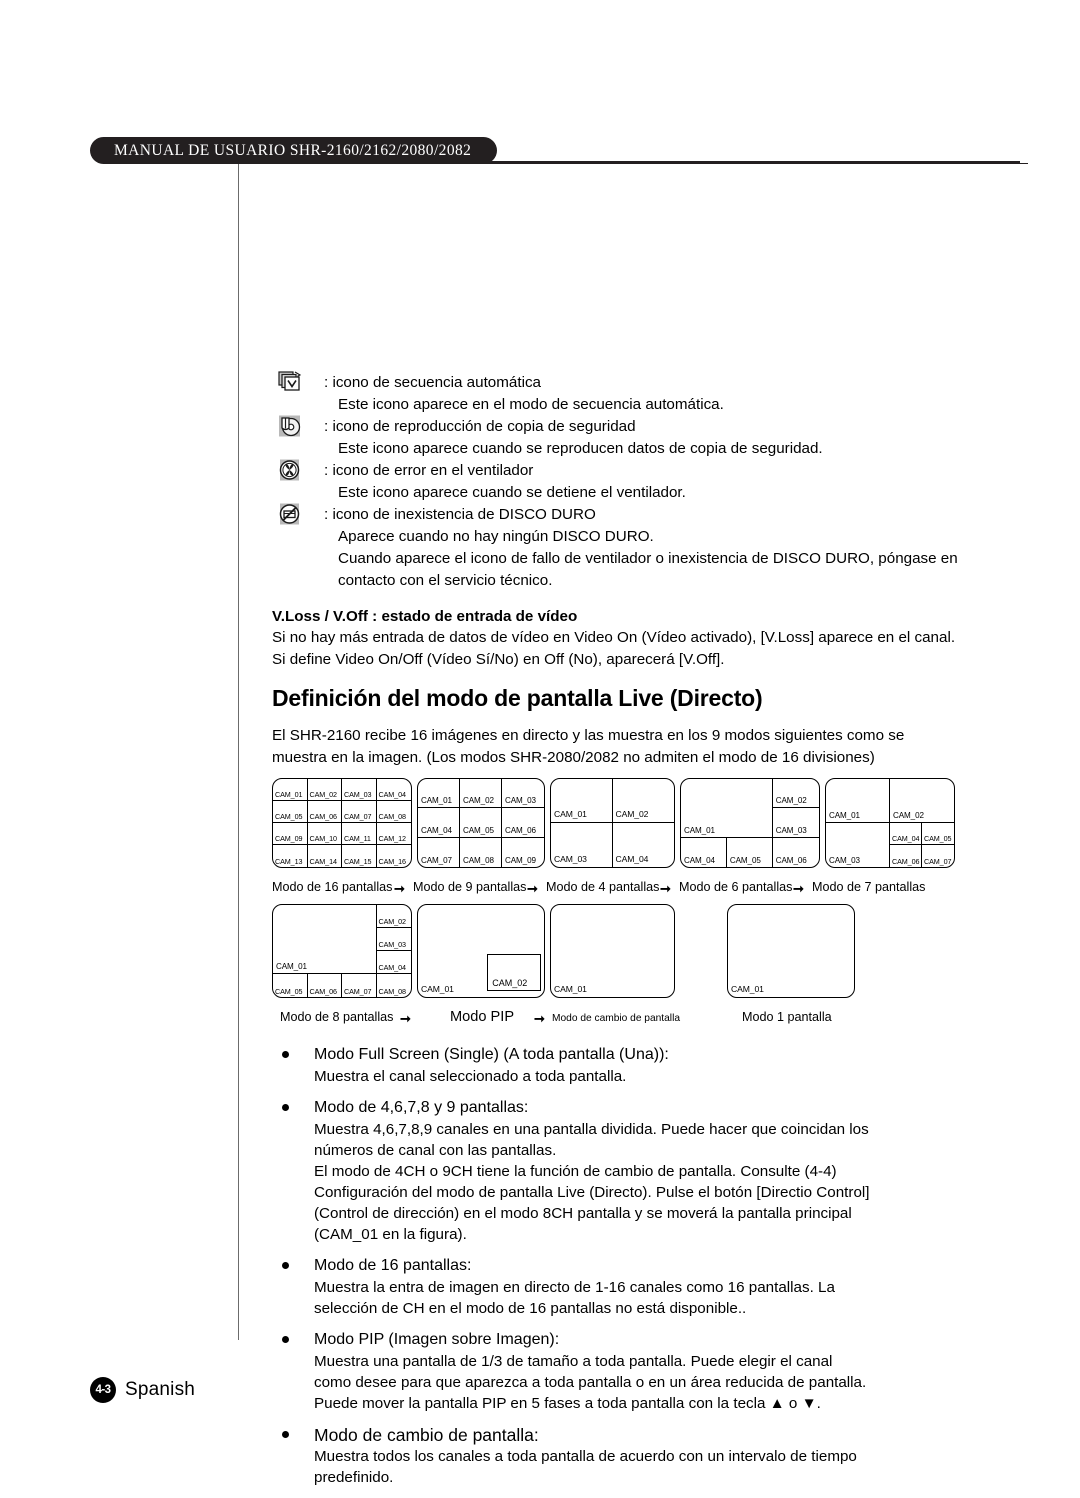  What do you see at coordinates (160, 1389) in the screenshot?
I see `footer-language: Spanish` at bounding box center [160, 1389].